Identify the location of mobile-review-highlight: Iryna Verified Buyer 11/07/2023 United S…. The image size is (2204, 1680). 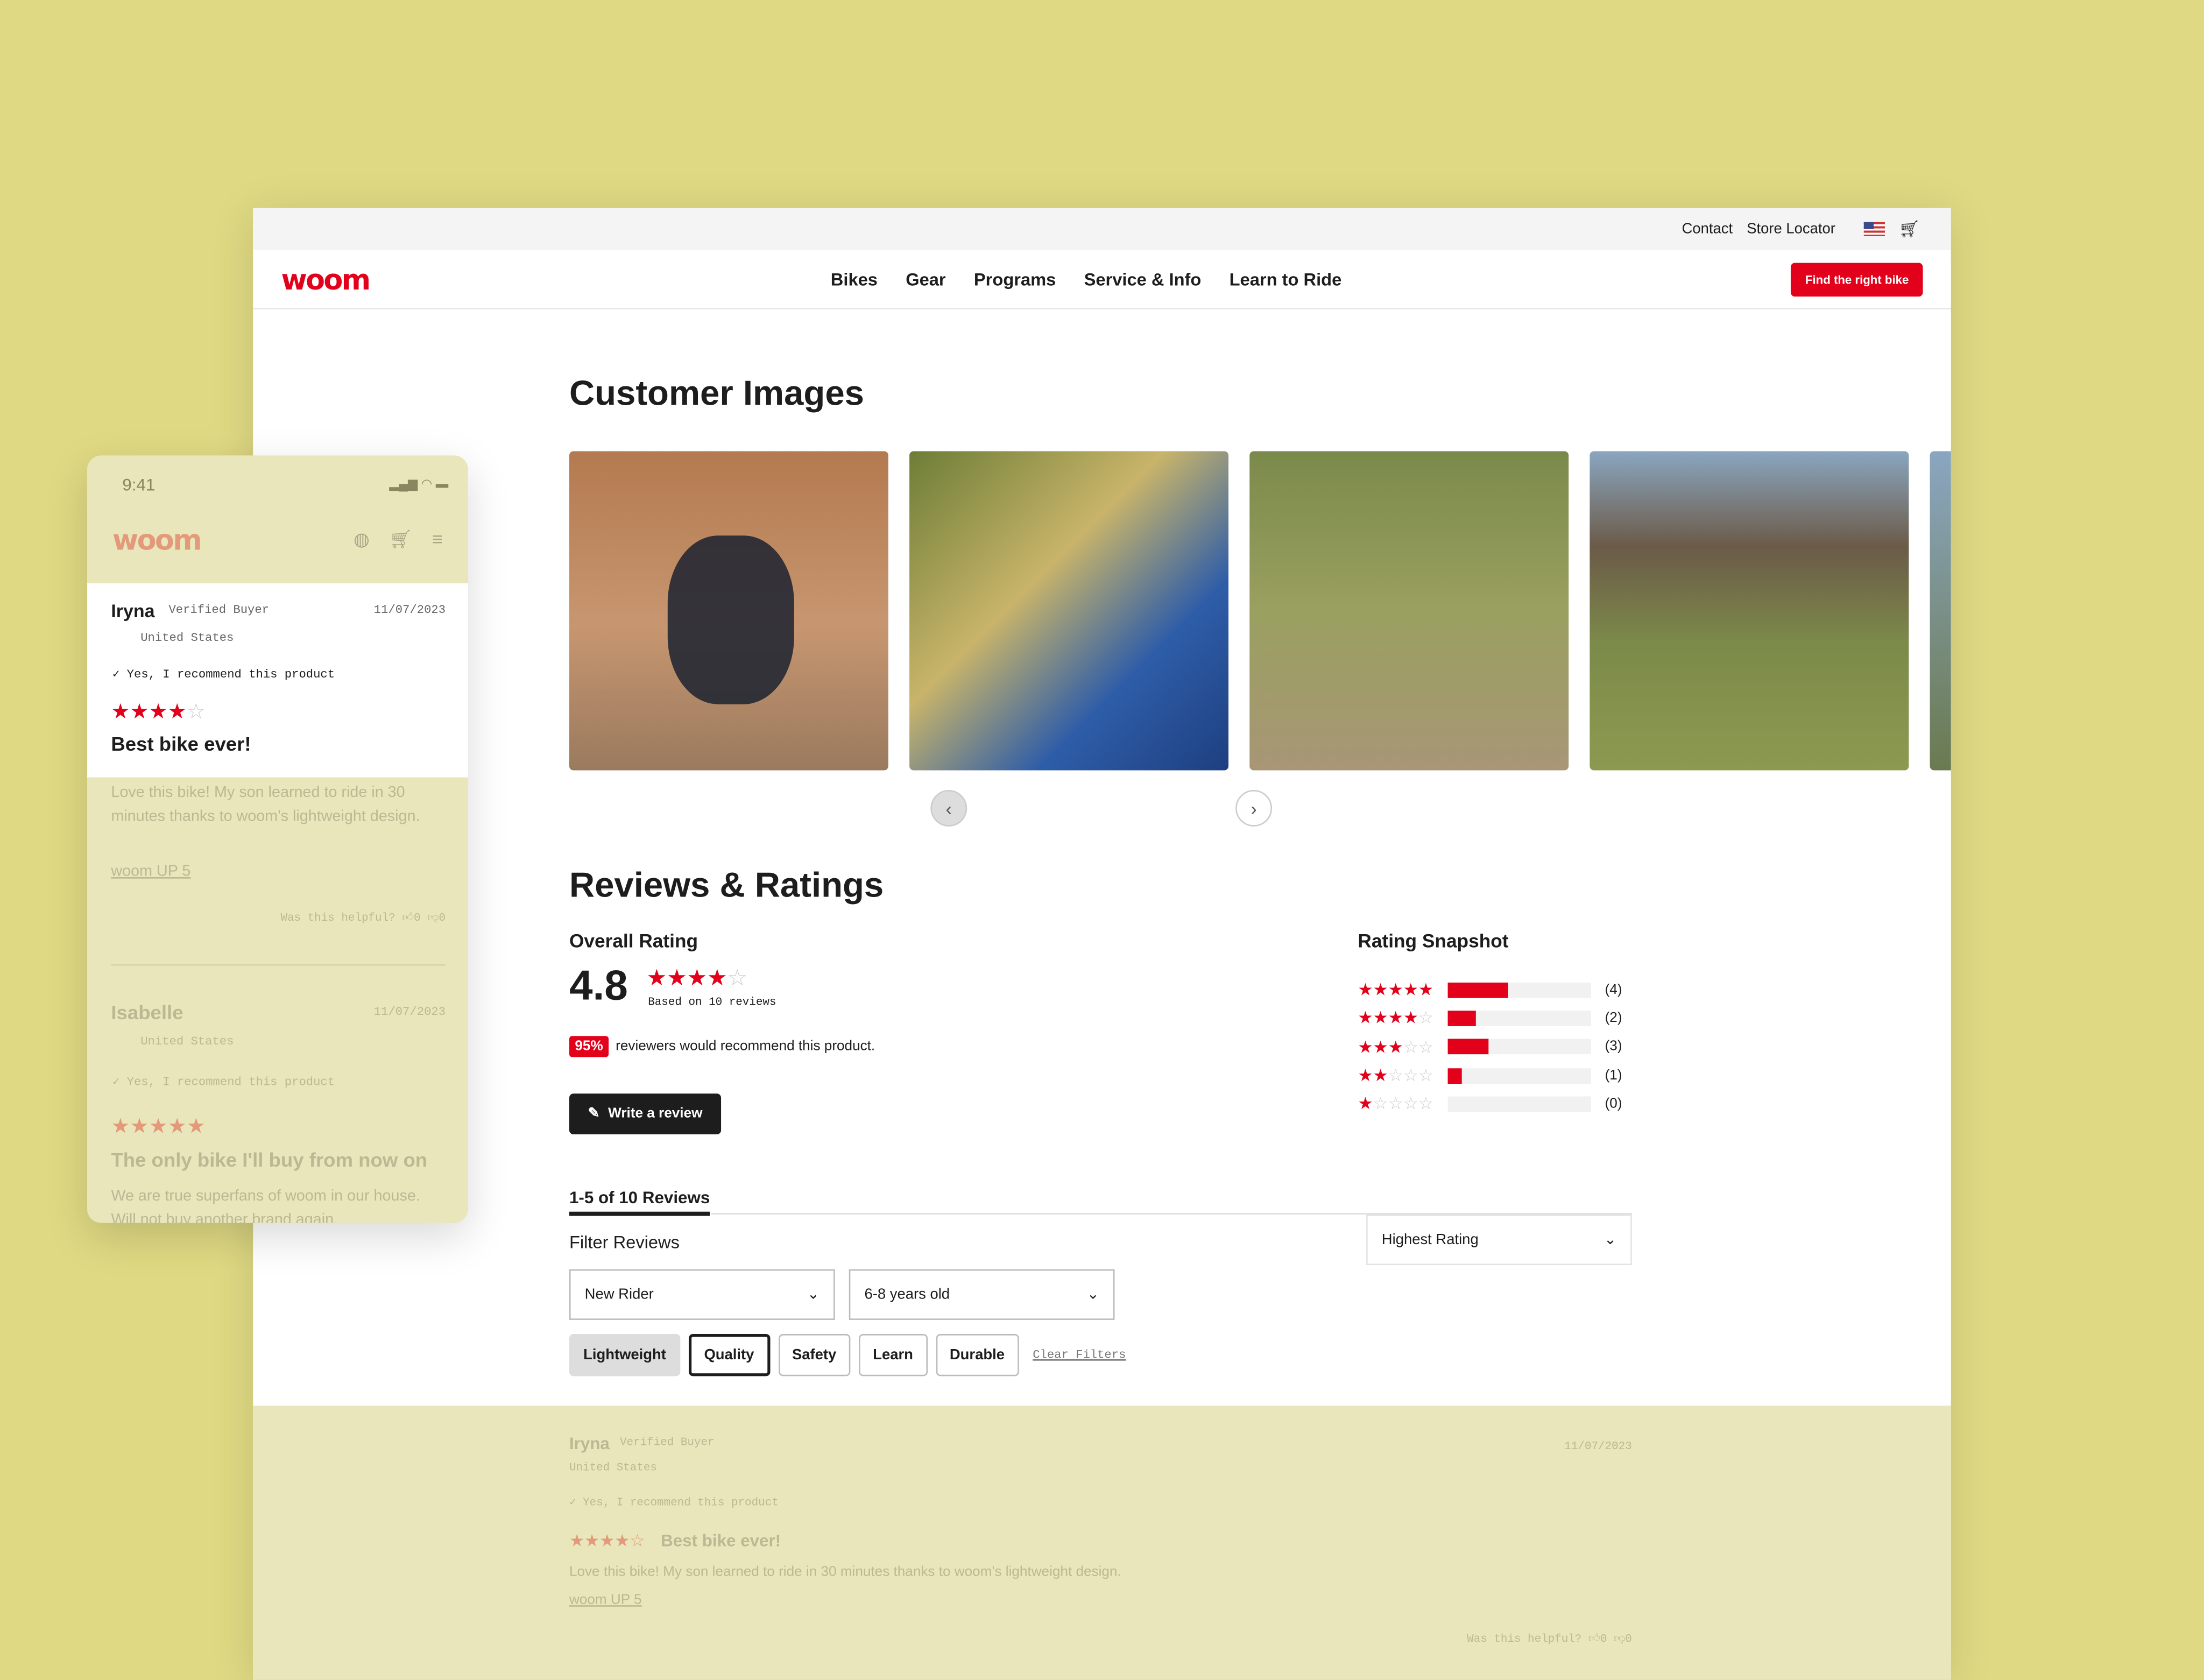
(277, 680).